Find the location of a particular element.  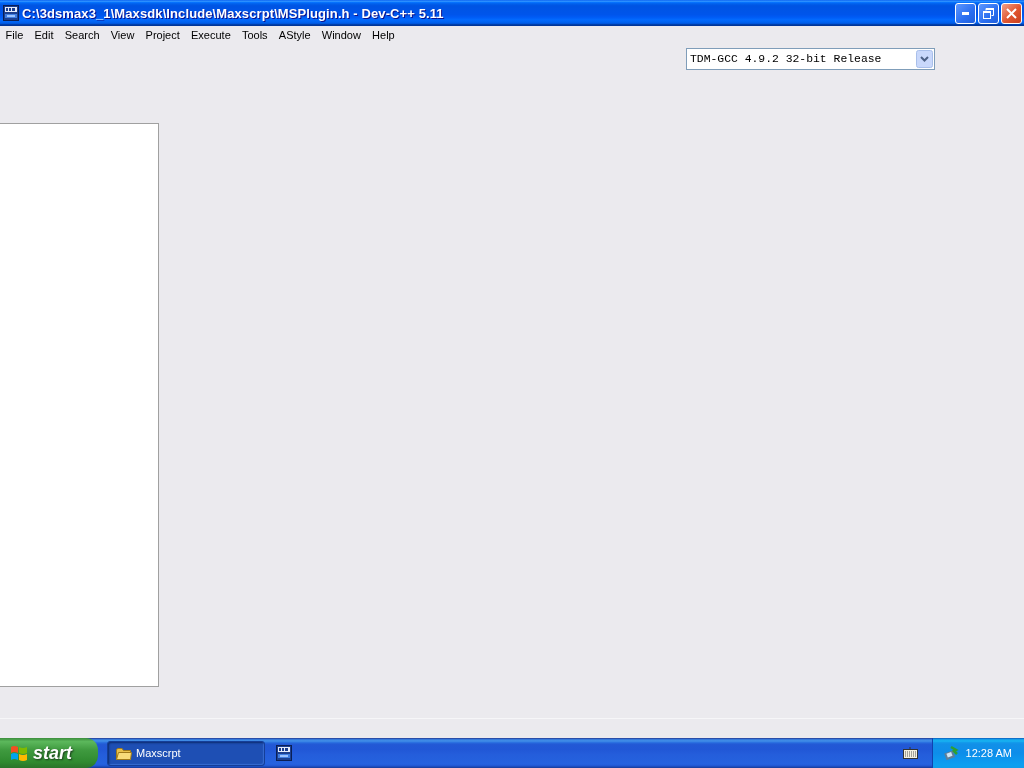

minimize-icon is located at coordinates (965, 13).